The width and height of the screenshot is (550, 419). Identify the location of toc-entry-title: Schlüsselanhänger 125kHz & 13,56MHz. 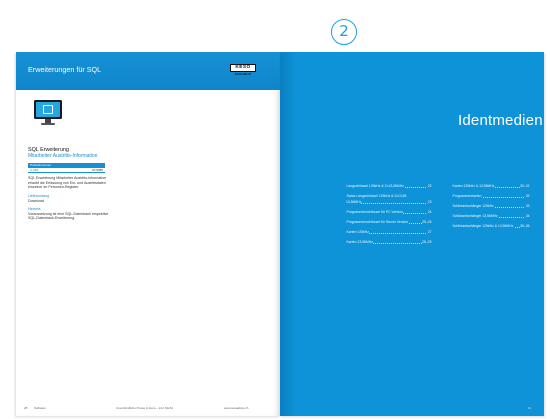
(483, 226).